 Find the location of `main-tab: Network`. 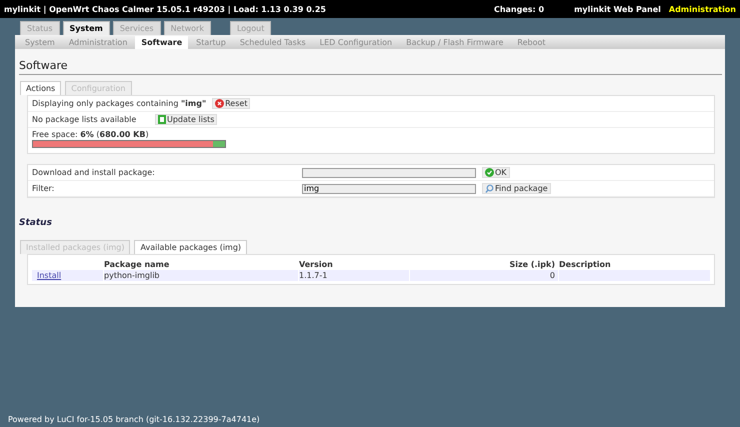

main-tab: Network is located at coordinates (187, 28).